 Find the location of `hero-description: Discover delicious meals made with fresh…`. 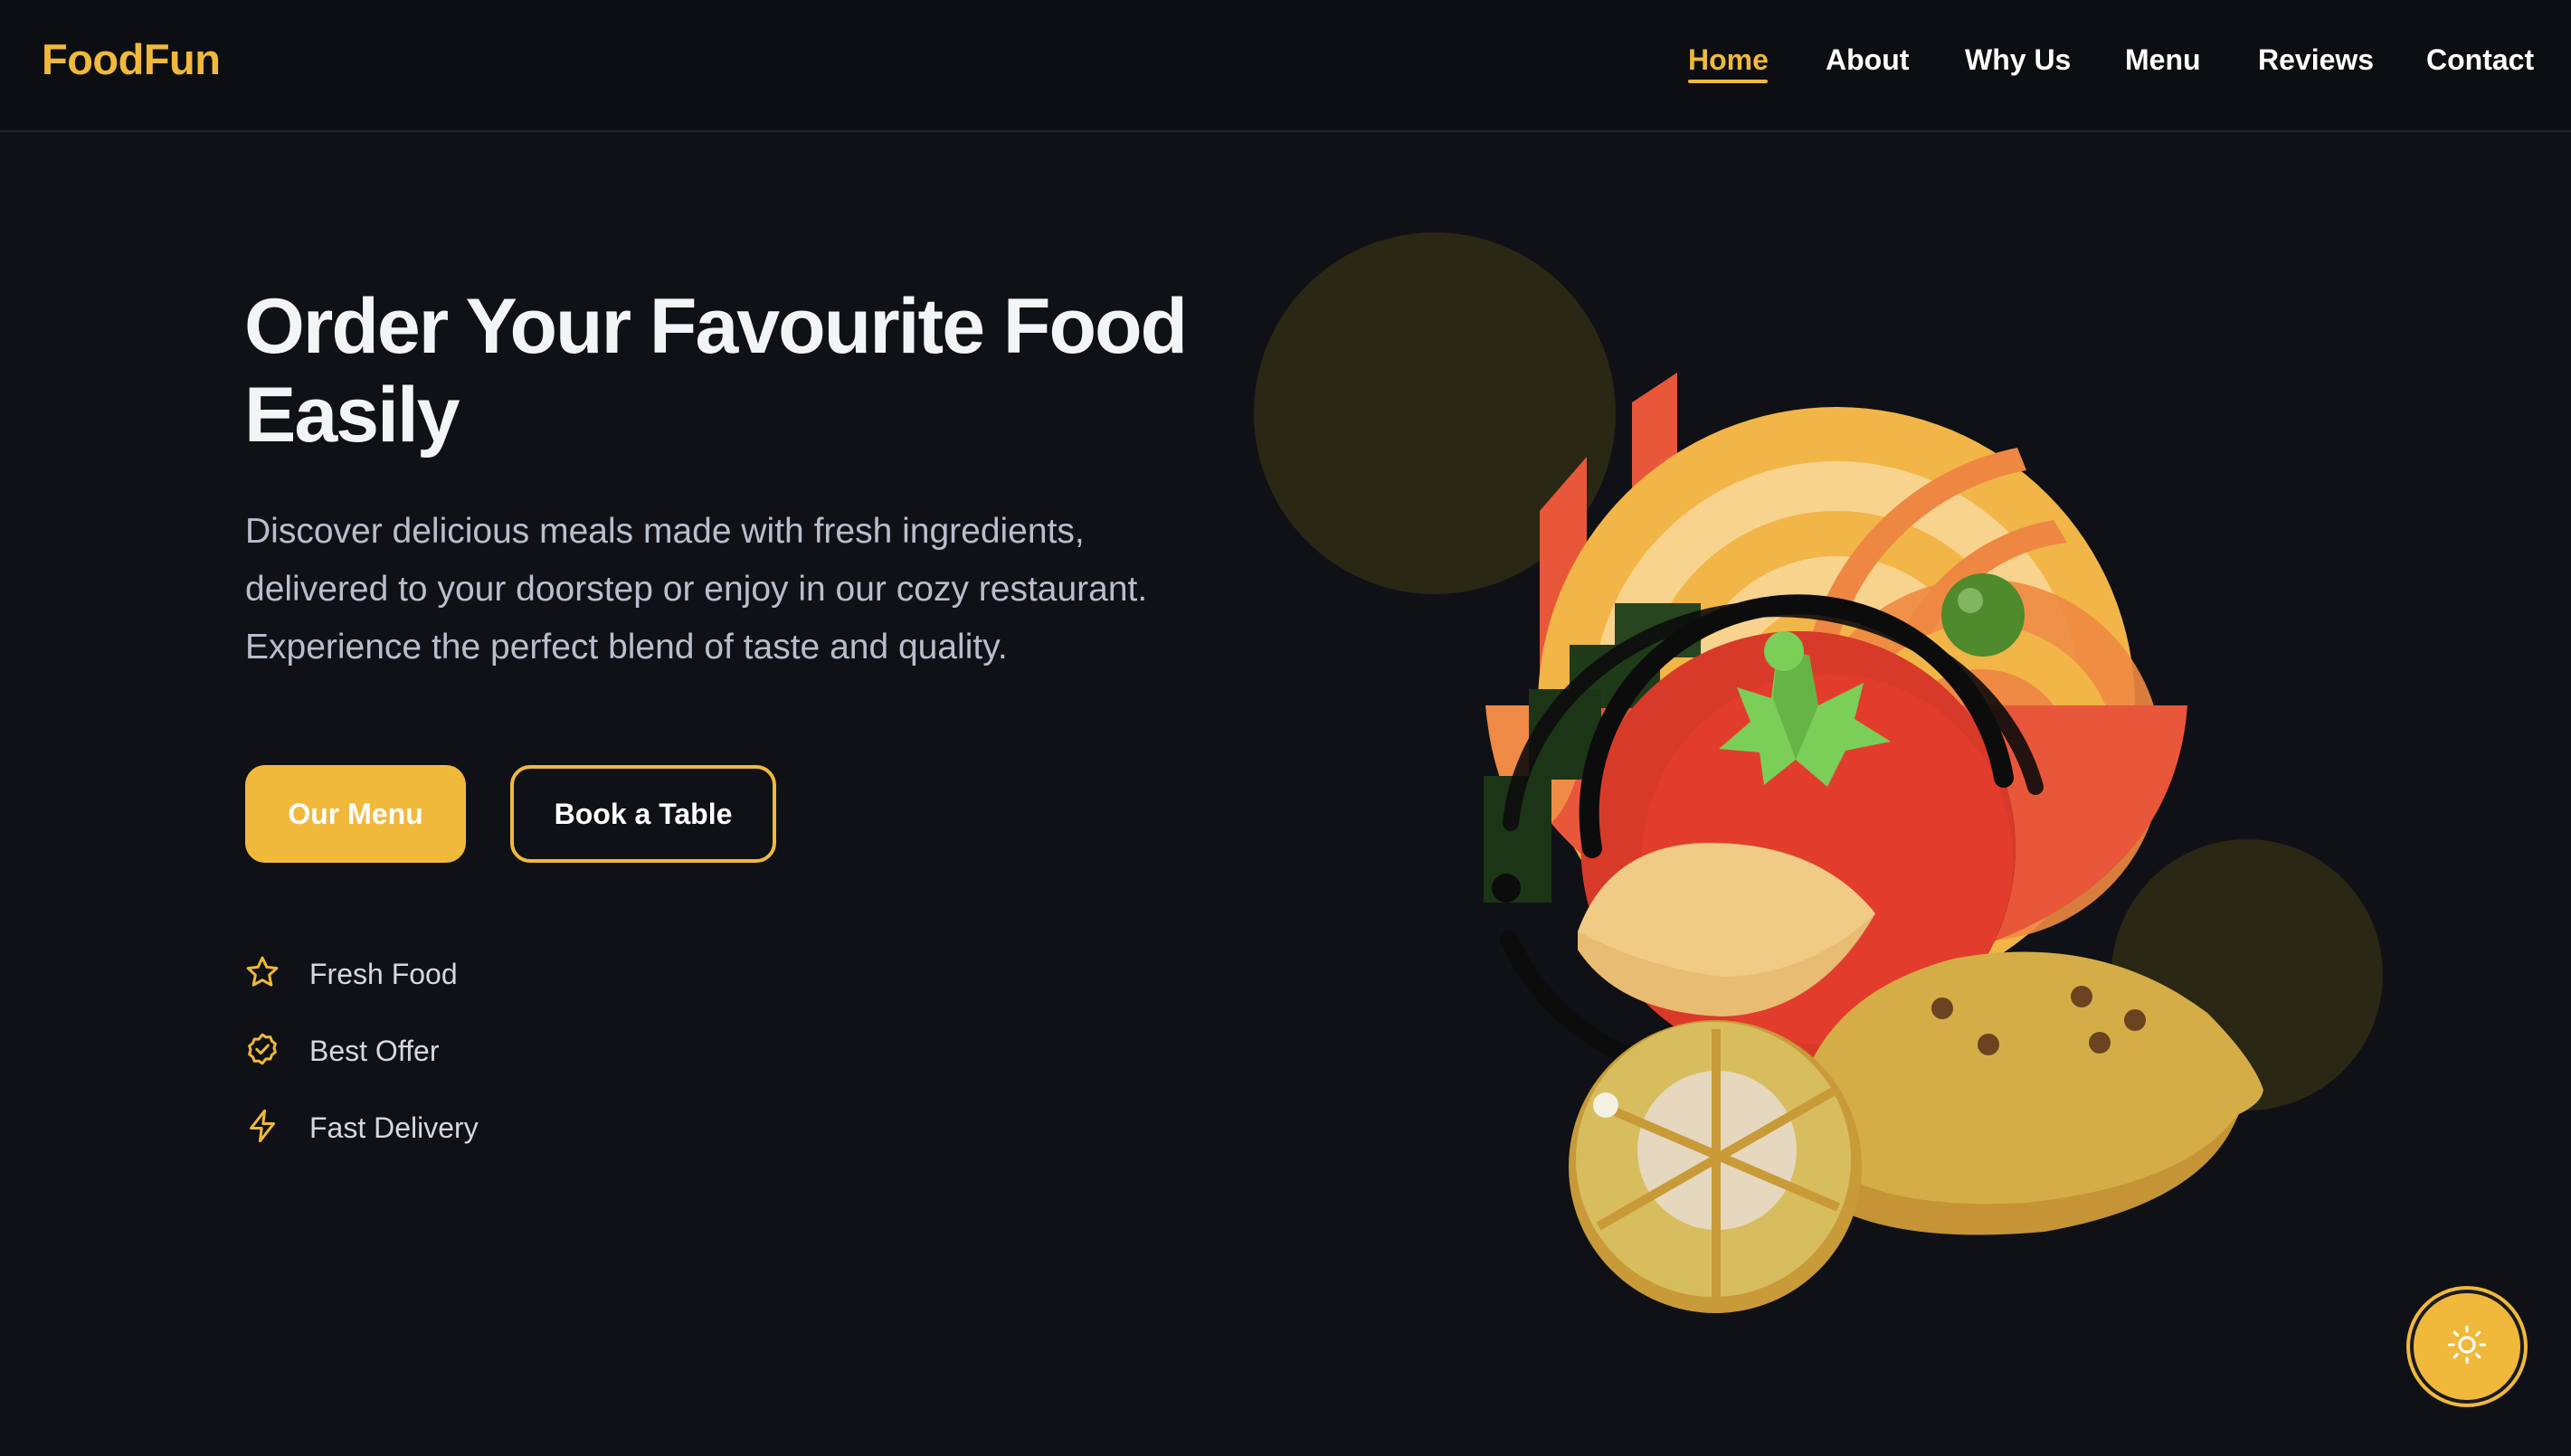

hero-description: Discover delicious meals made with fresh… is located at coordinates (696, 589).